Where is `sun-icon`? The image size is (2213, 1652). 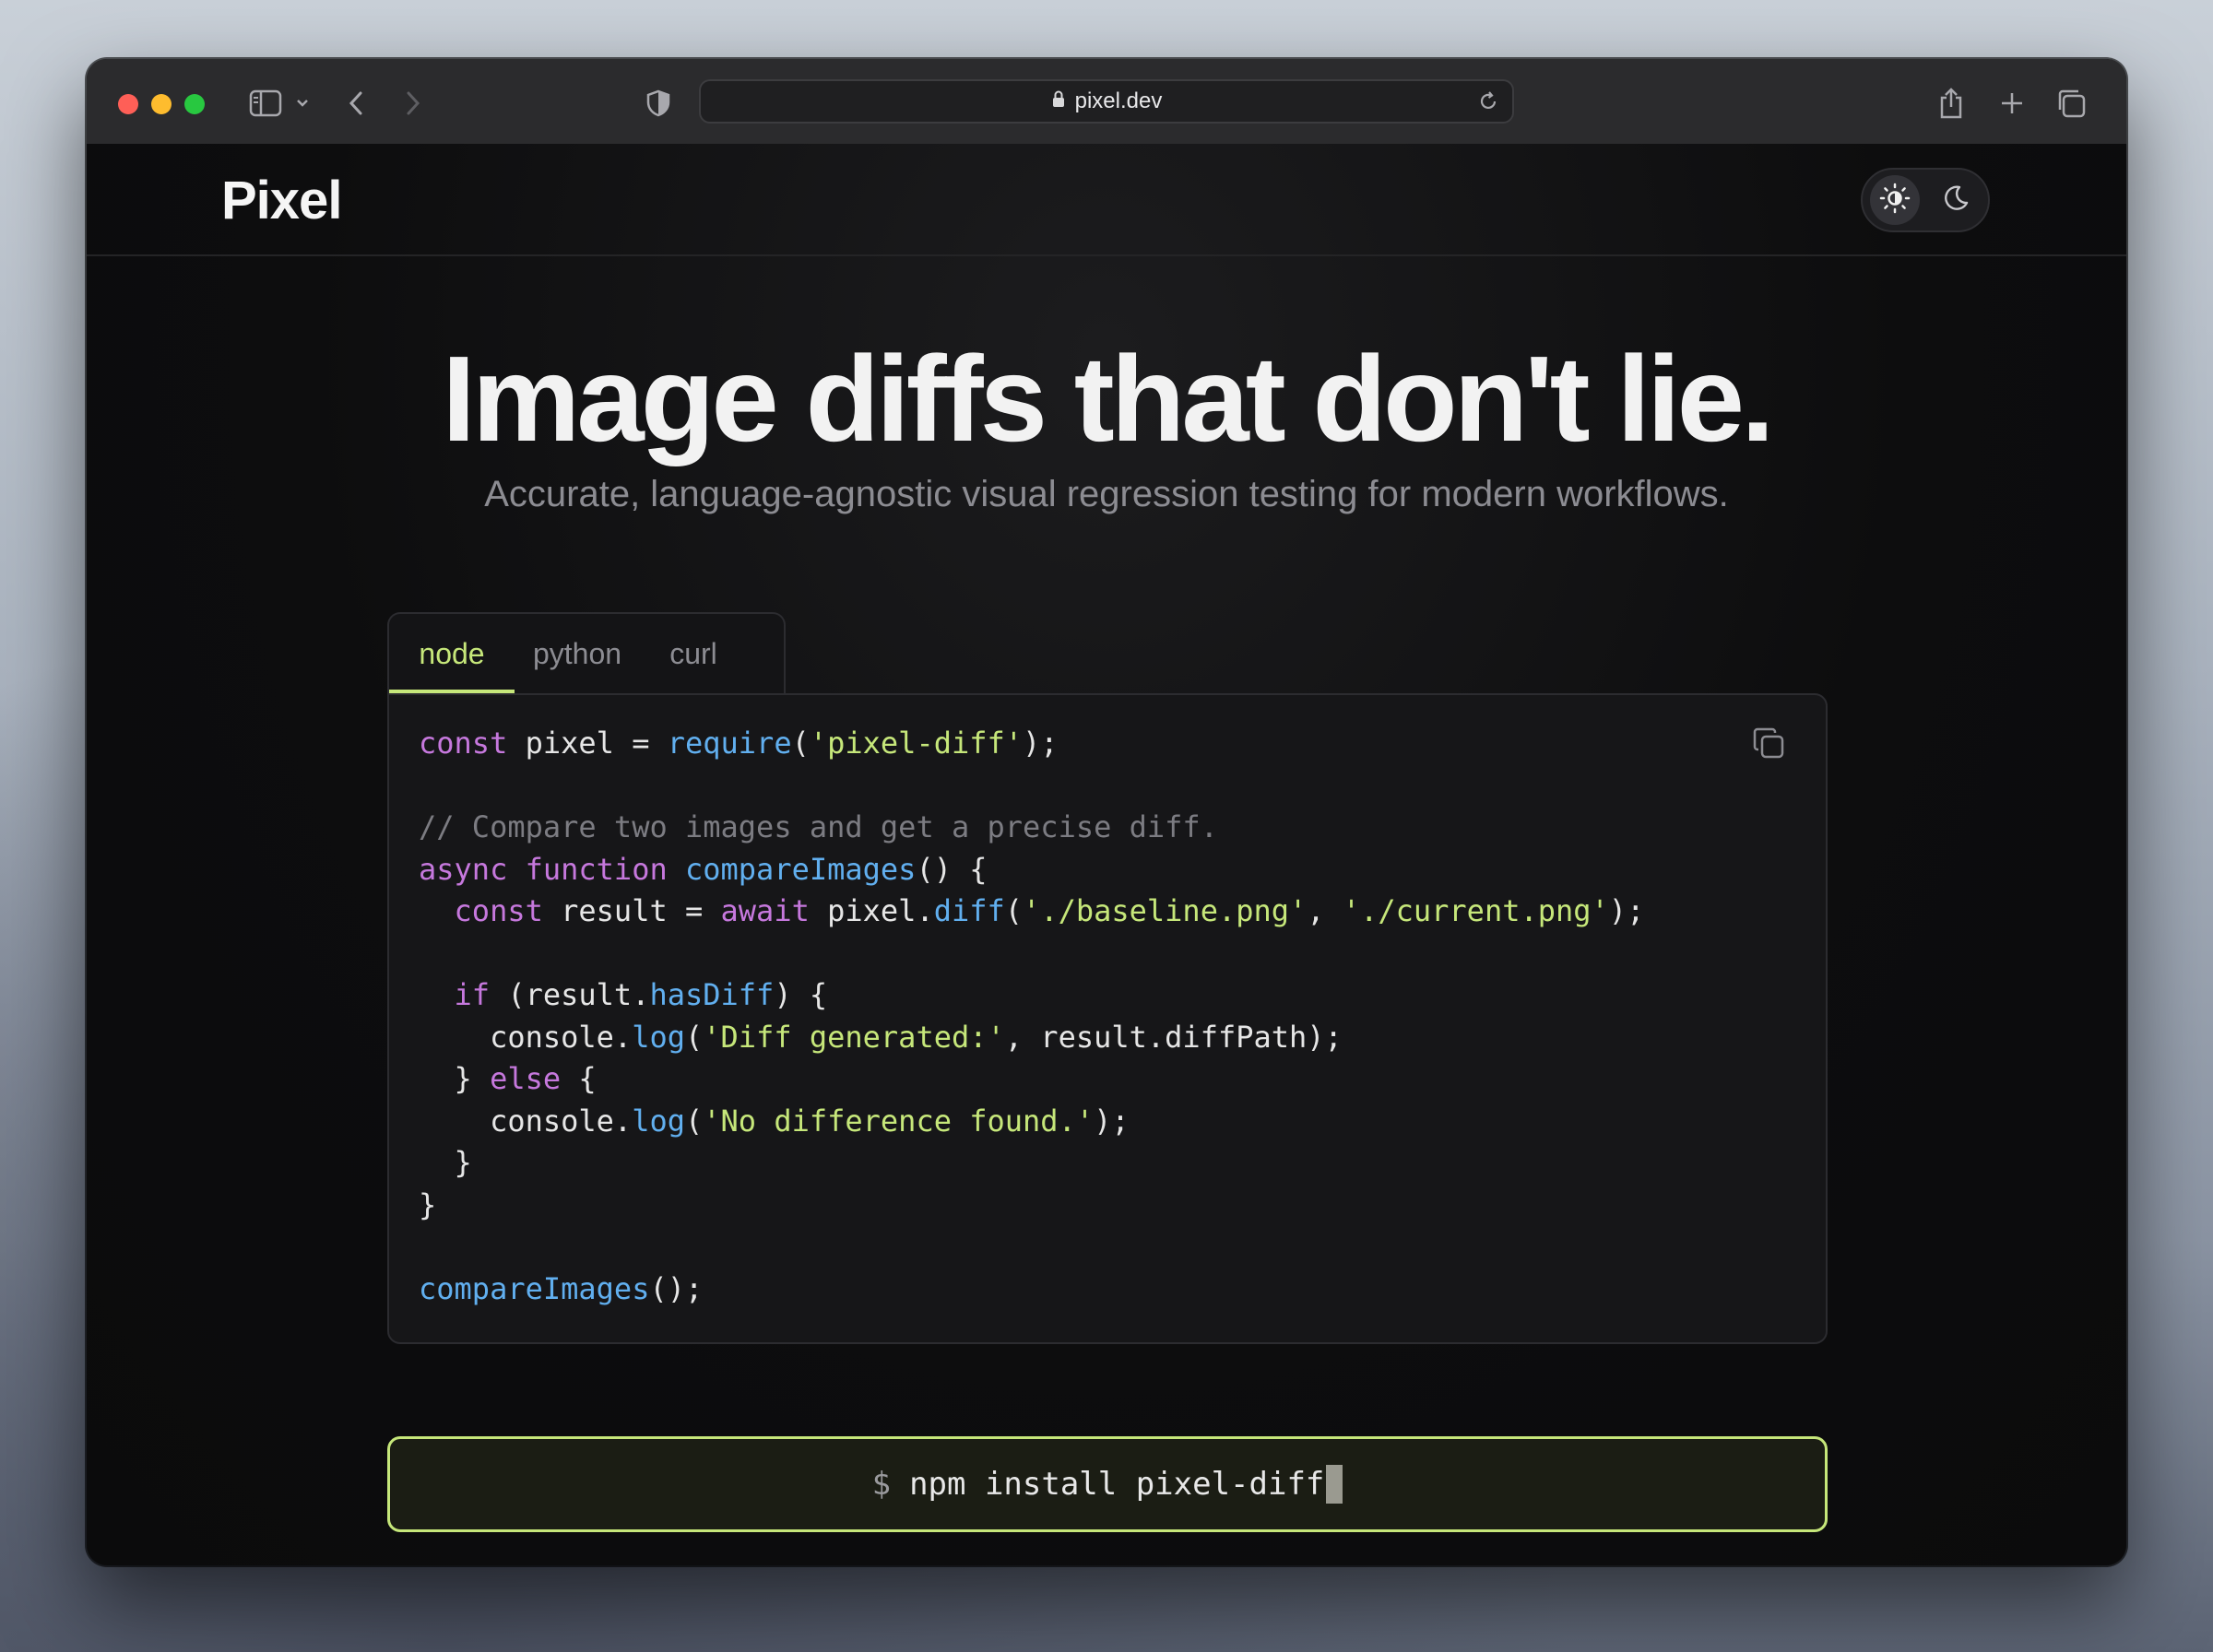
sun-icon is located at coordinates (1895, 200).